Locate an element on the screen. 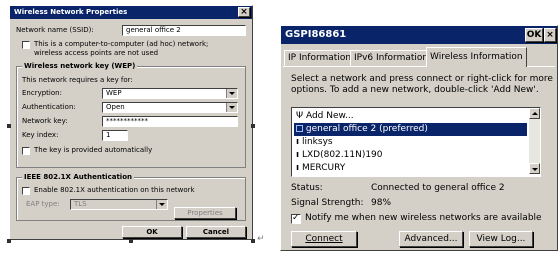 Image resolution: width=560 pixels, height=253 pixels. tab-label: IP Information is located at coordinates (320, 58).